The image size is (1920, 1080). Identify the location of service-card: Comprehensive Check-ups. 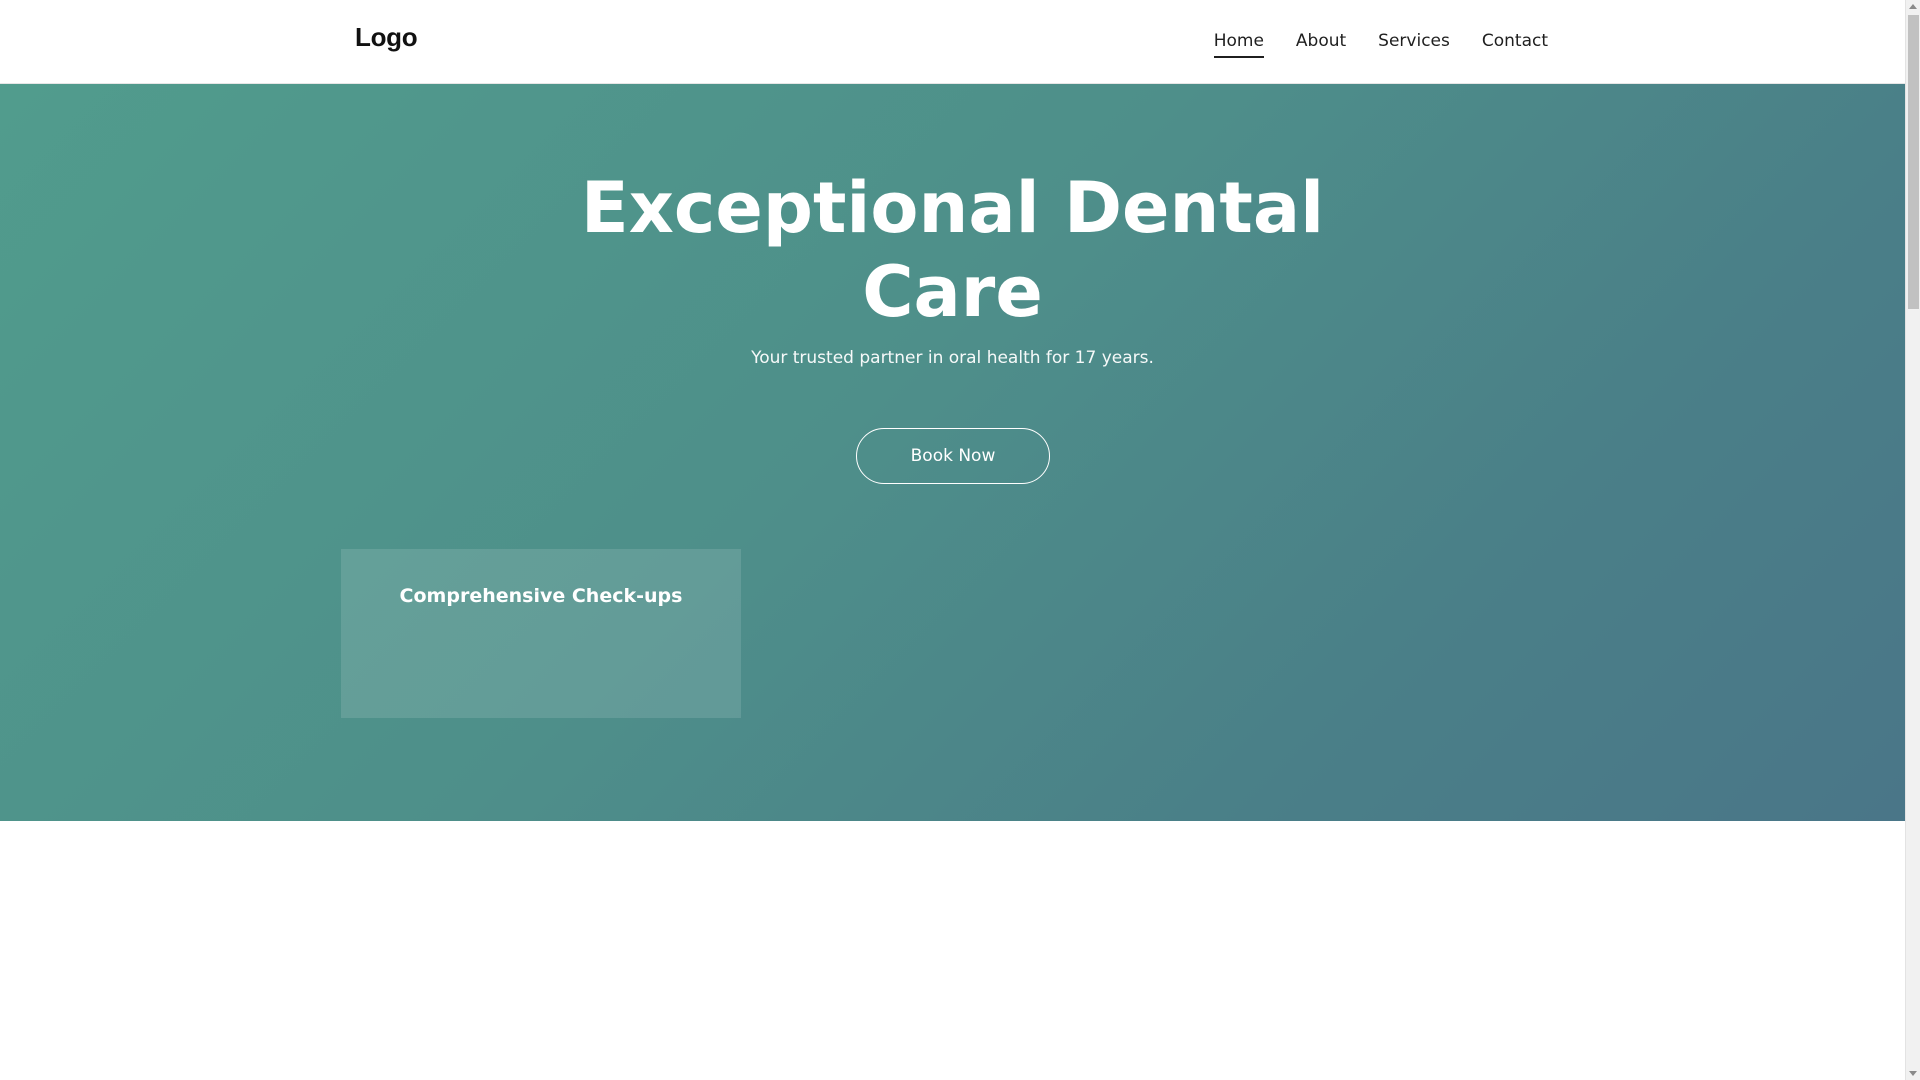
(541, 633).